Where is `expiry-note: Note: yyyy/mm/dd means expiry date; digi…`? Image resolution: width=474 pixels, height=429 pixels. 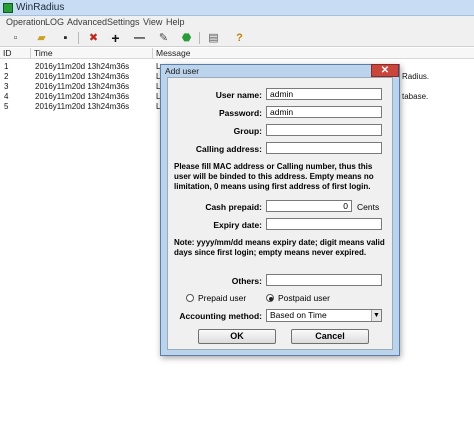 expiry-note: Note: yyyy/mm/dd means expiry date; digi… is located at coordinates (279, 247).